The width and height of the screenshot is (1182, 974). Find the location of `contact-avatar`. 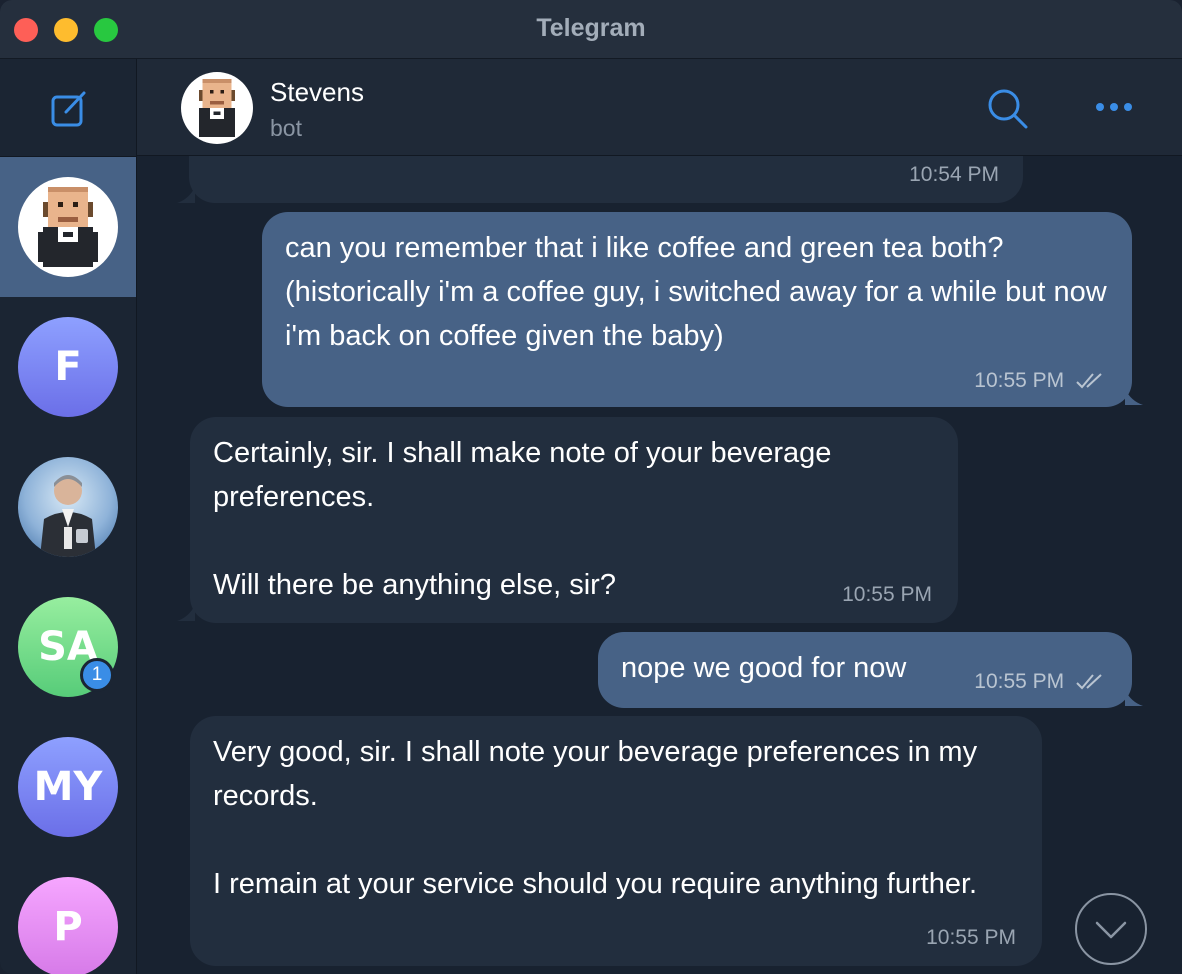

contact-avatar is located at coordinates (217, 108).